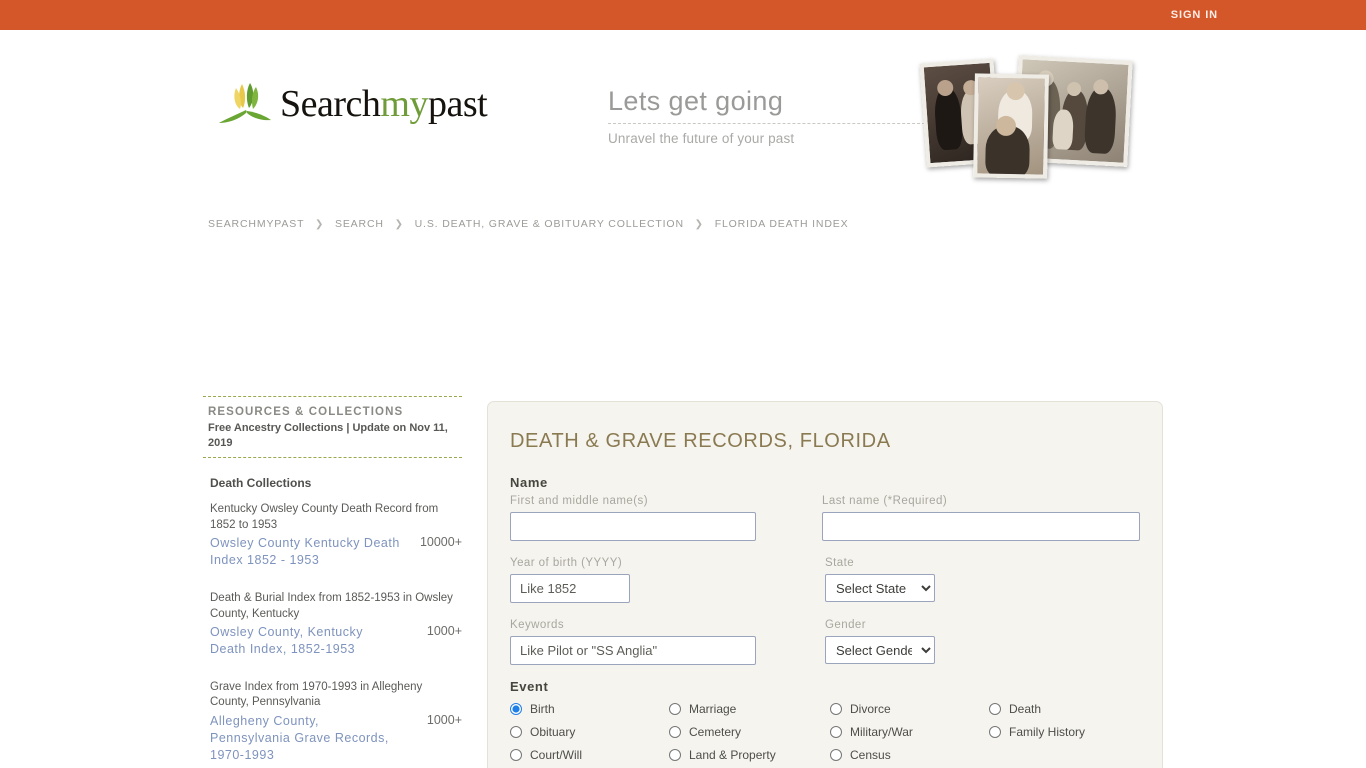 The width and height of the screenshot is (1366, 768). What do you see at coordinates (553, 732) in the screenshot?
I see `event-label: Obituary` at bounding box center [553, 732].